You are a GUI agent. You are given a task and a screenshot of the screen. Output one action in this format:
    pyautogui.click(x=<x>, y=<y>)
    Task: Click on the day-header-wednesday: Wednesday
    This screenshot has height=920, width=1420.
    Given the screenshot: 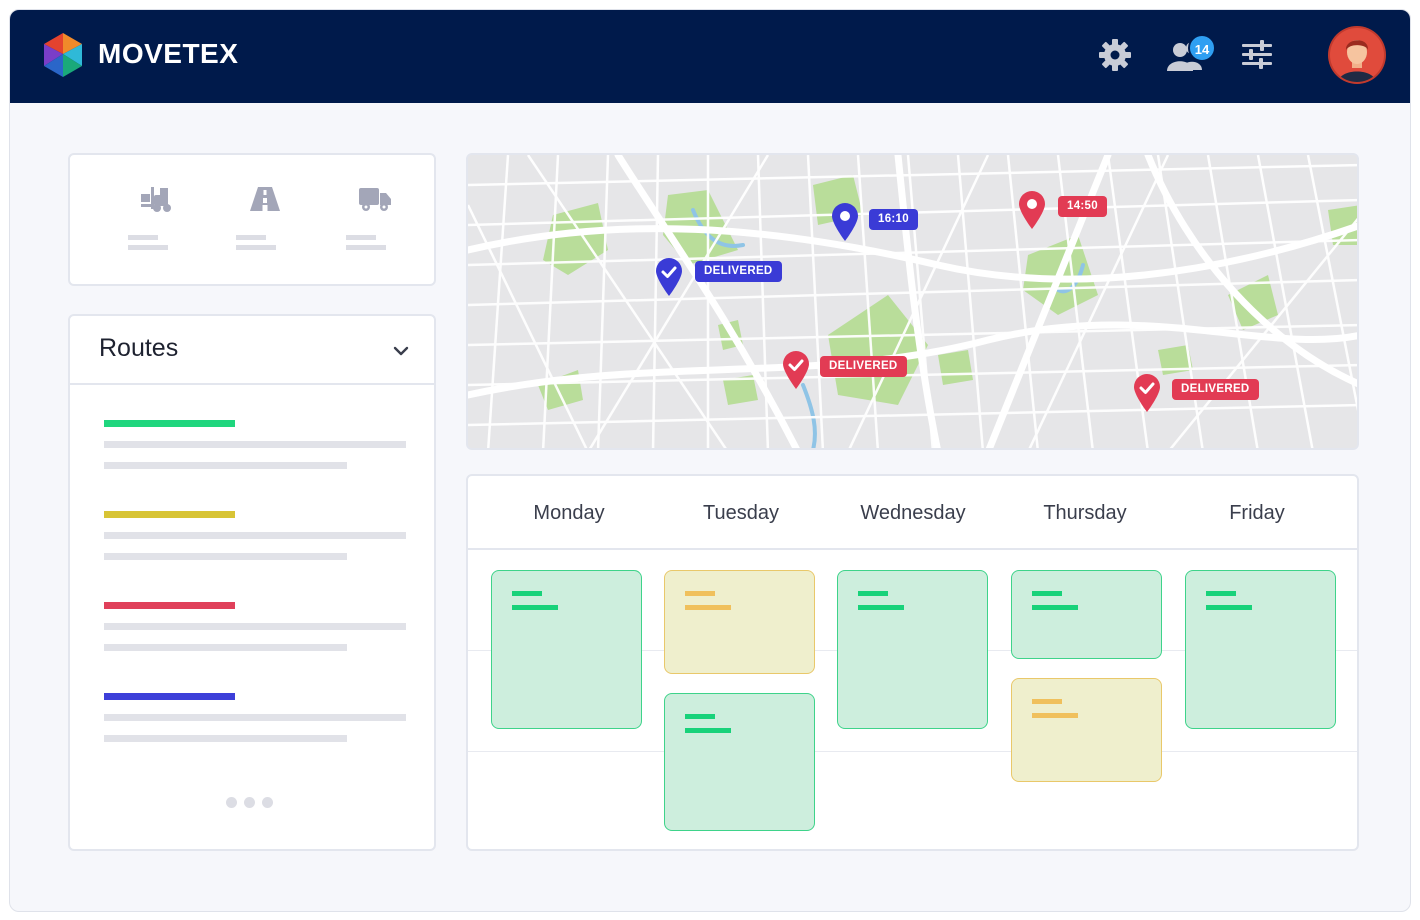 What is the action you would take?
    pyautogui.click(x=913, y=513)
    